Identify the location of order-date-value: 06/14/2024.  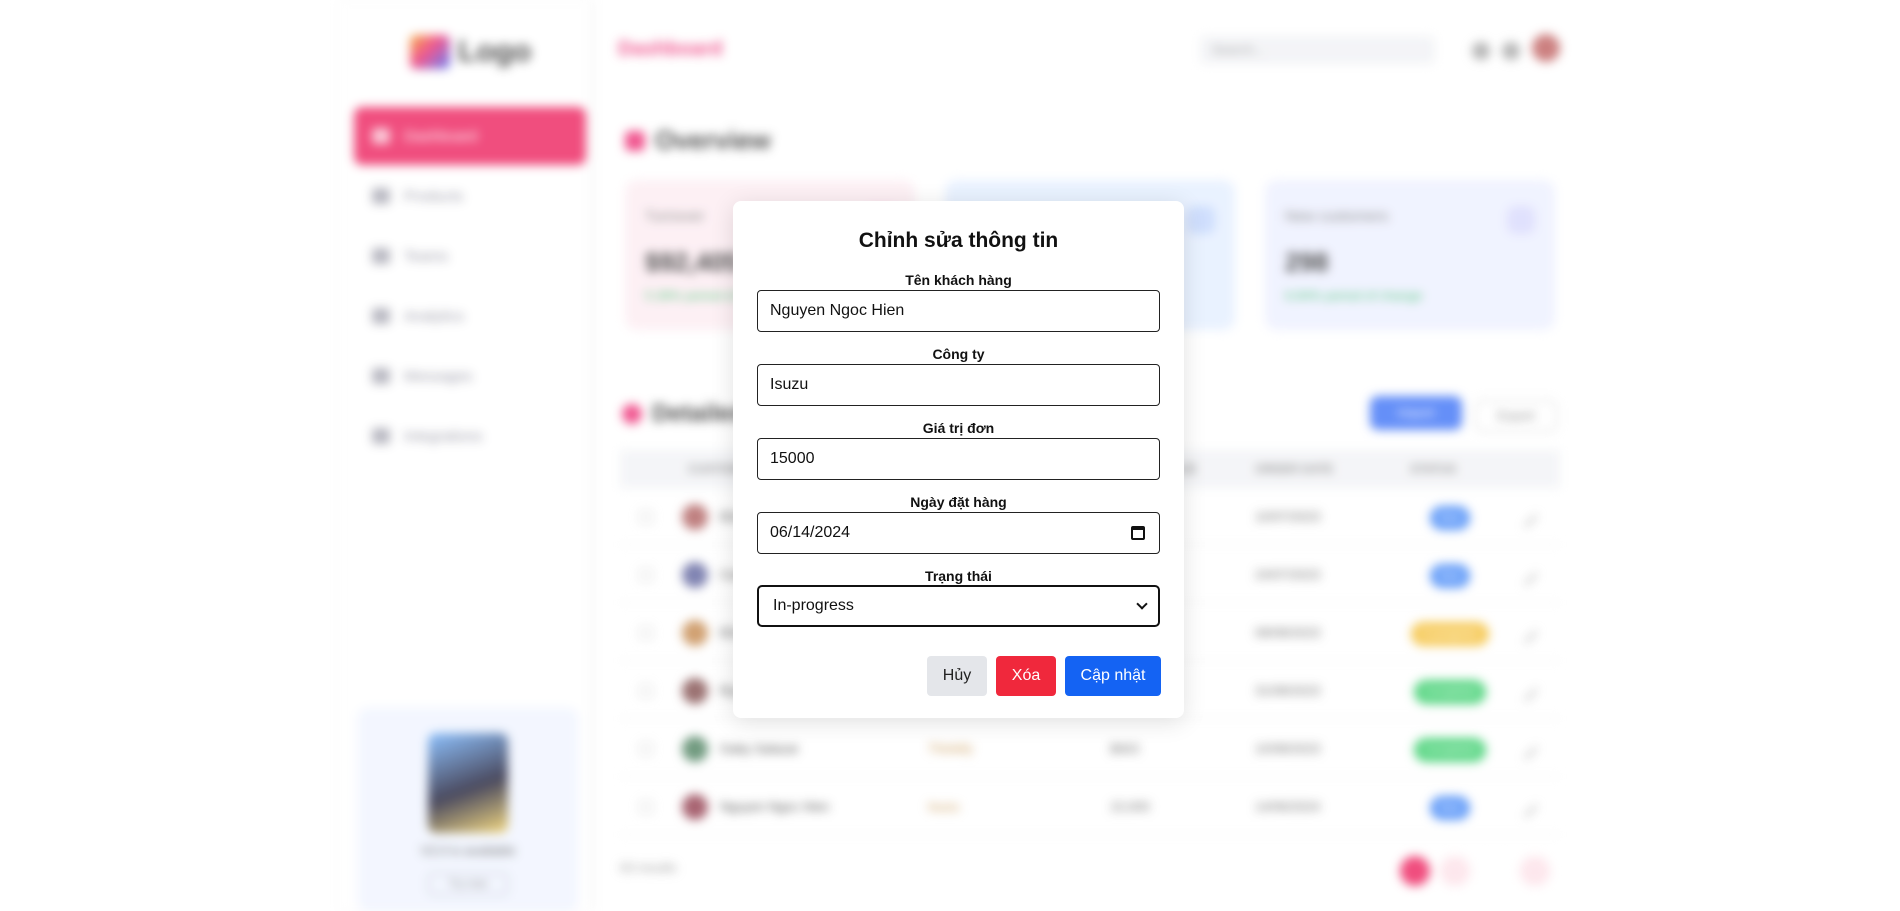
(810, 532).